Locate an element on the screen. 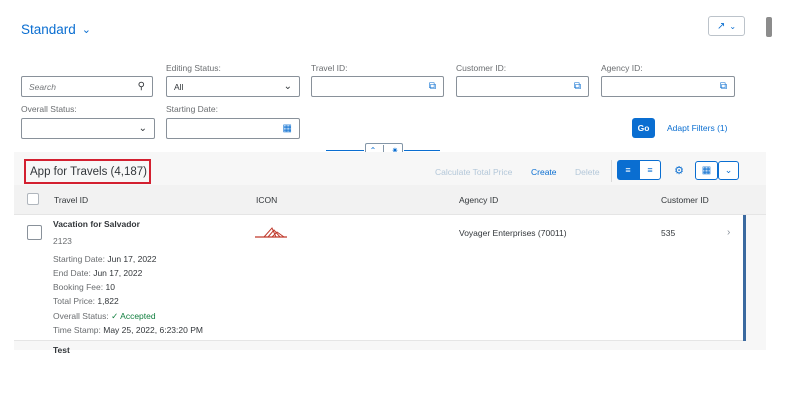 The height and width of the screenshot is (410, 808). attribute-starting-date: Starting Date: Jun 17, 2022 is located at coordinates (105, 259).